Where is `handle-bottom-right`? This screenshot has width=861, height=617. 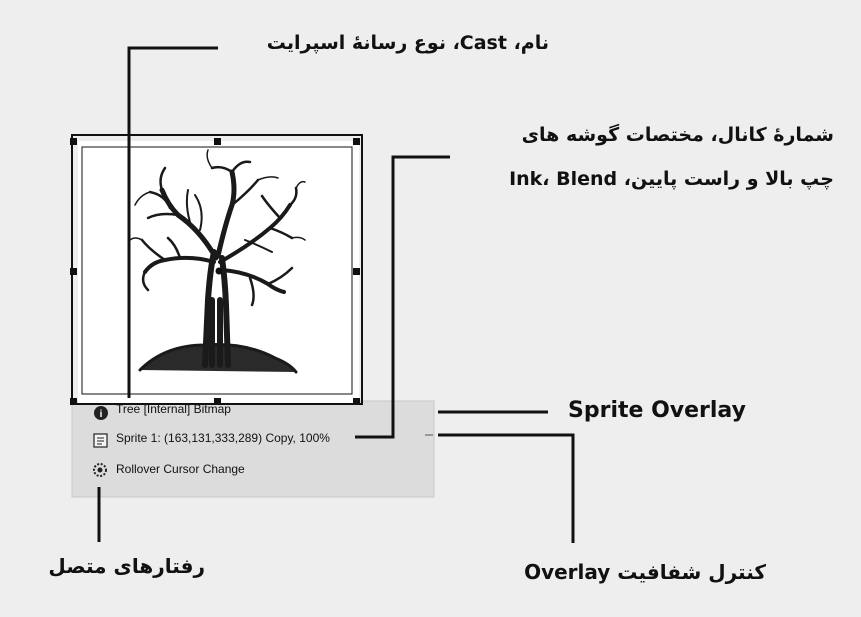 handle-bottom-right is located at coordinates (356, 401).